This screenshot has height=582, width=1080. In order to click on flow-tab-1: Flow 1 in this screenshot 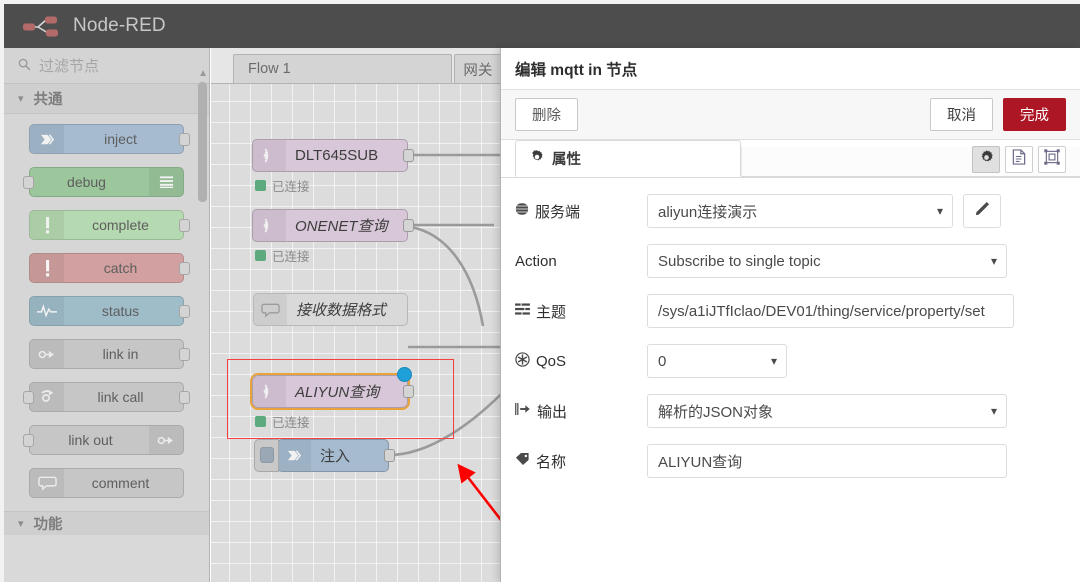, I will do `click(343, 68)`.